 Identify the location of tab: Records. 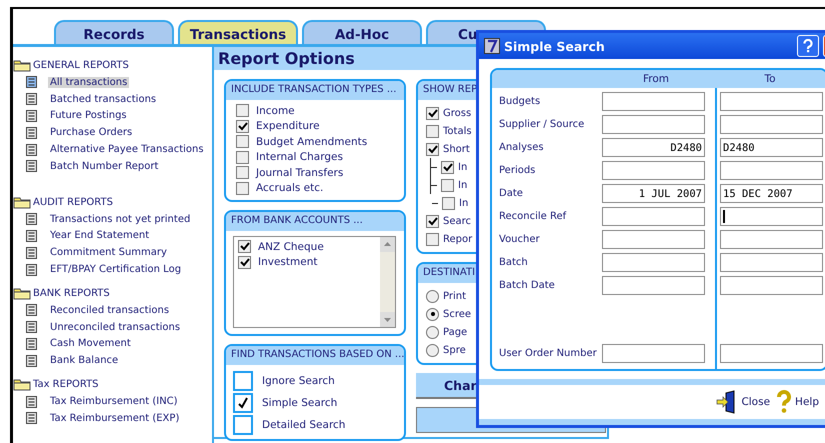
(114, 32).